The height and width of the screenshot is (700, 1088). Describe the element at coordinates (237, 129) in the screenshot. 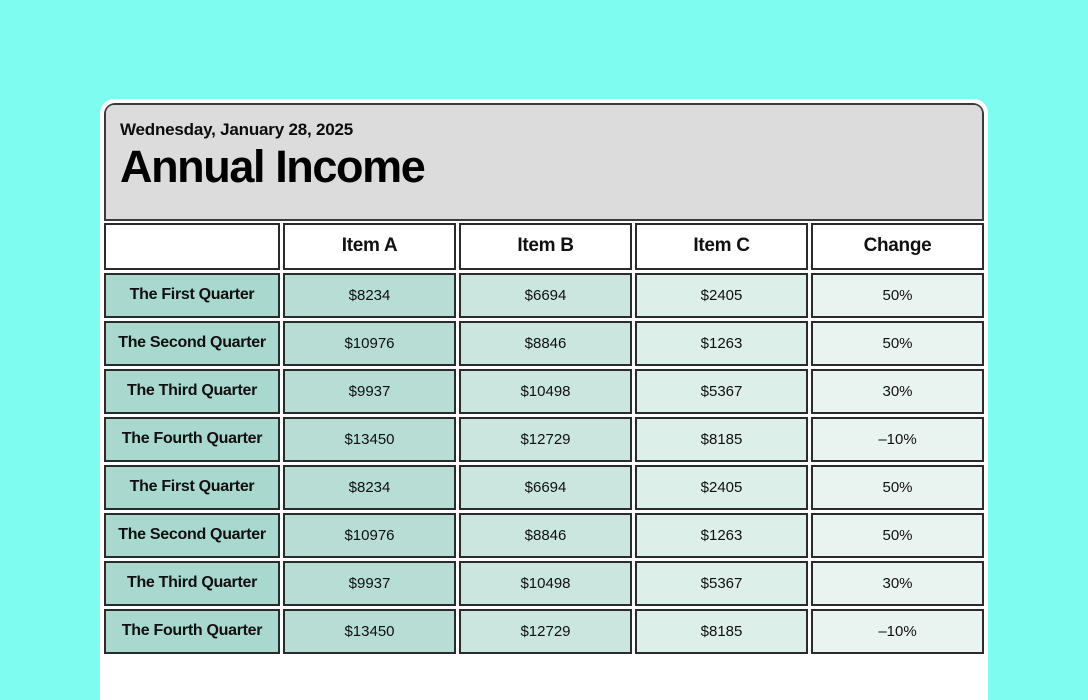

I see `document-date: Wednesday, January 28, 2025` at that location.